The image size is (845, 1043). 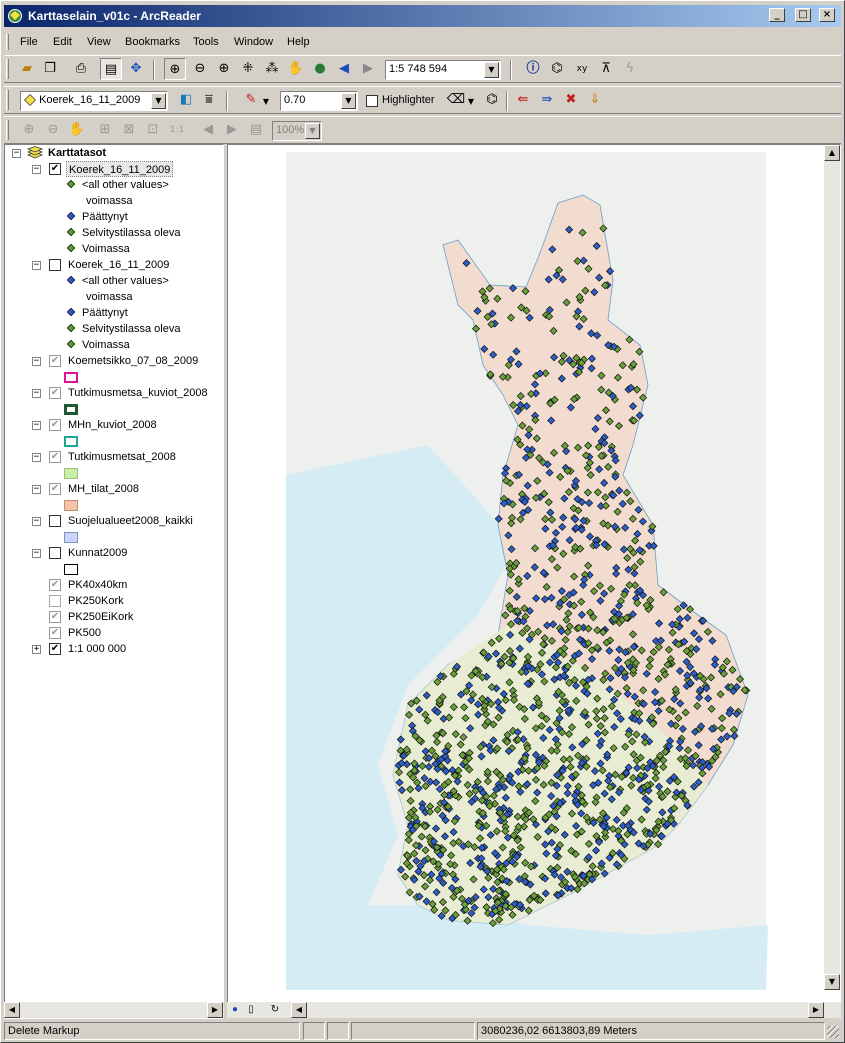 What do you see at coordinates (120, 169) in the screenshot?
I see `toc-layer-koerek-1: Koerek_16_11_2009` at bounding box center [120, 169].